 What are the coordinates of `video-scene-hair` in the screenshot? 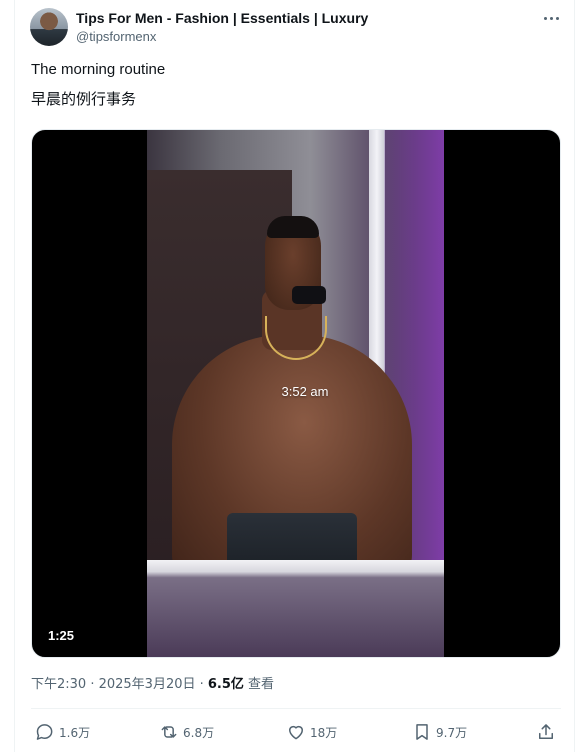 It's located at (293, 227).